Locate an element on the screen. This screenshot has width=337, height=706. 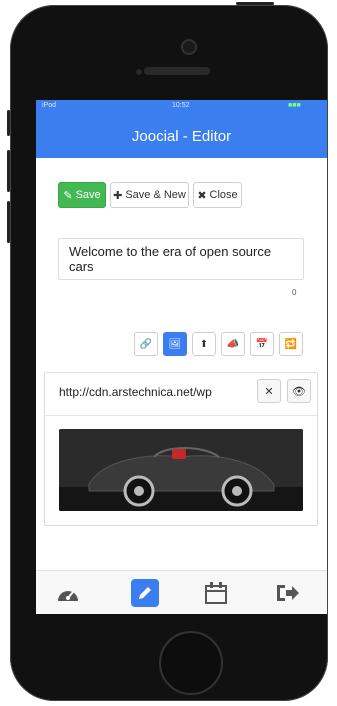
save-button: ✎ Save is located at coordinates (82, 195).